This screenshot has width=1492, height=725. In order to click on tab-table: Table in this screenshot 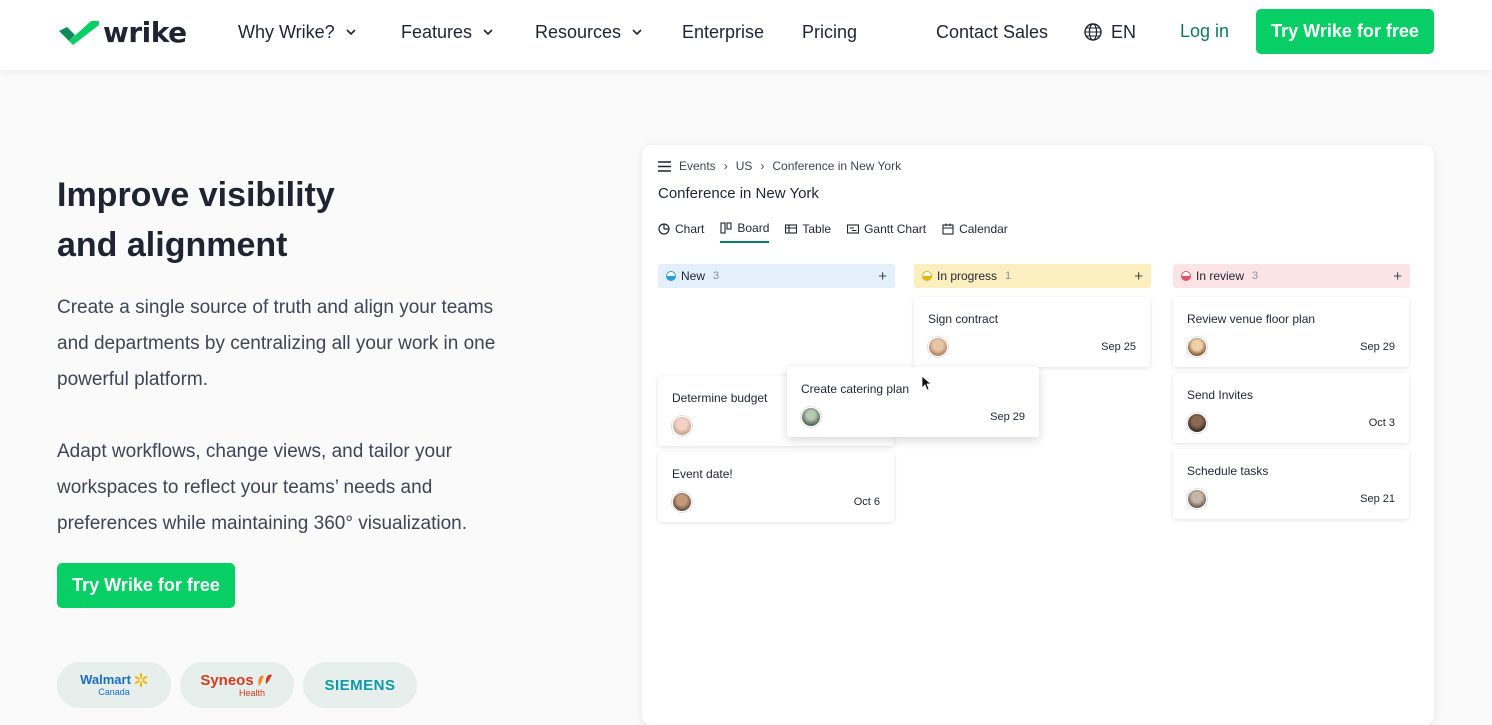, I will do `click(808, 232)`.